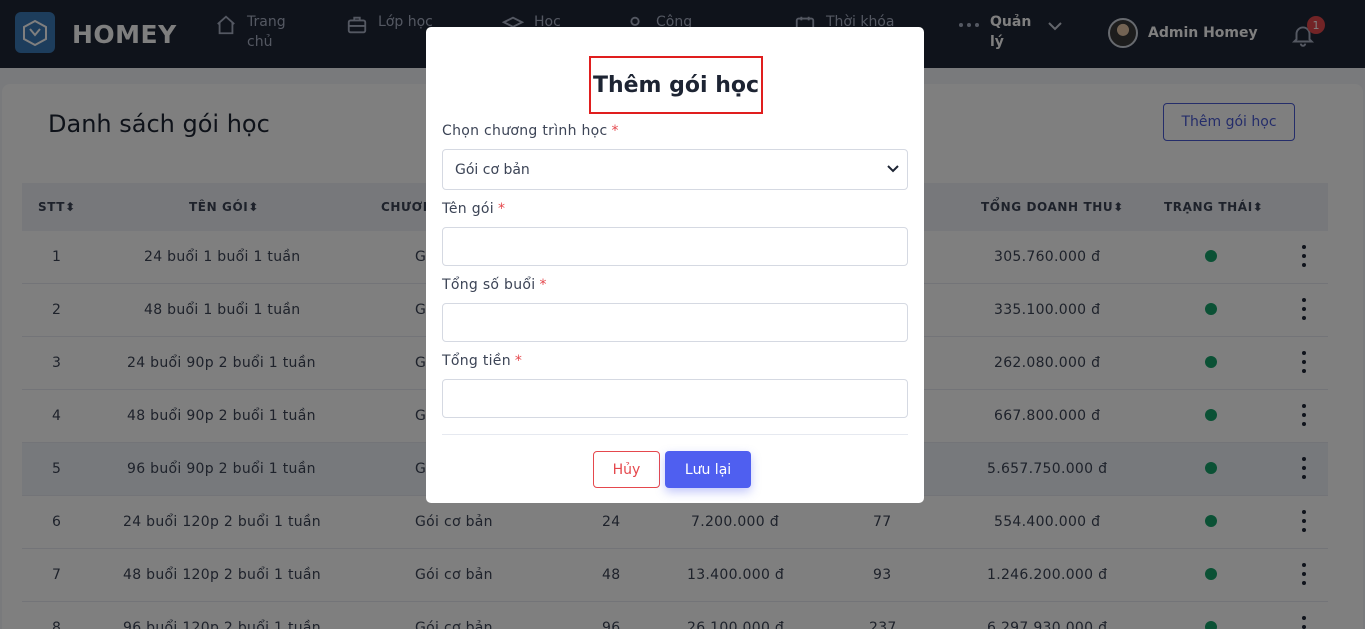  Describe the element at coordinates (893, 169) in the screenshot. I see `chevron-down-icon` at that location.